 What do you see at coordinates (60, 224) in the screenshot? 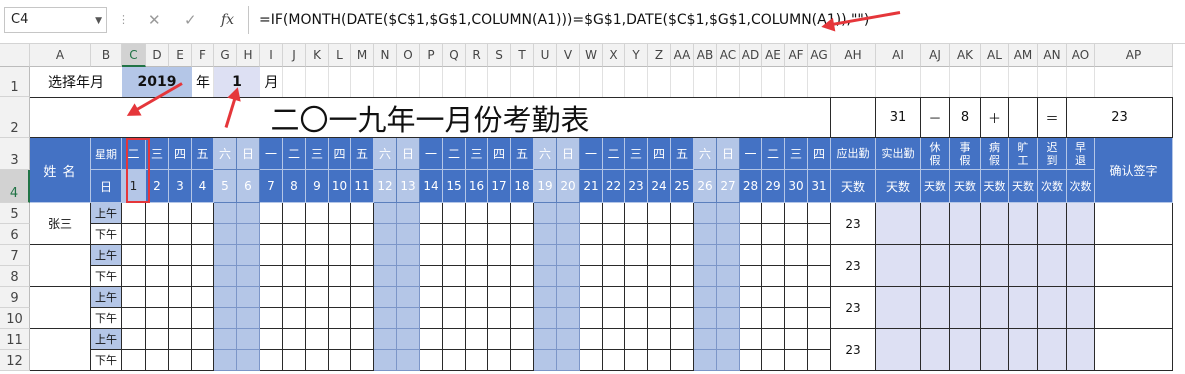
I see `employee-name: 张三` at bounding box center [60, 224].